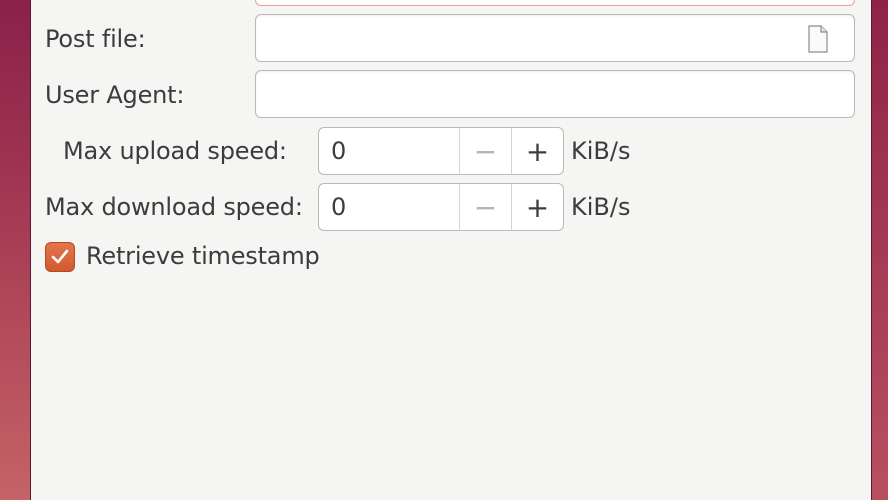  I want to click on upload-decrement-button: −, so click(485, 151).